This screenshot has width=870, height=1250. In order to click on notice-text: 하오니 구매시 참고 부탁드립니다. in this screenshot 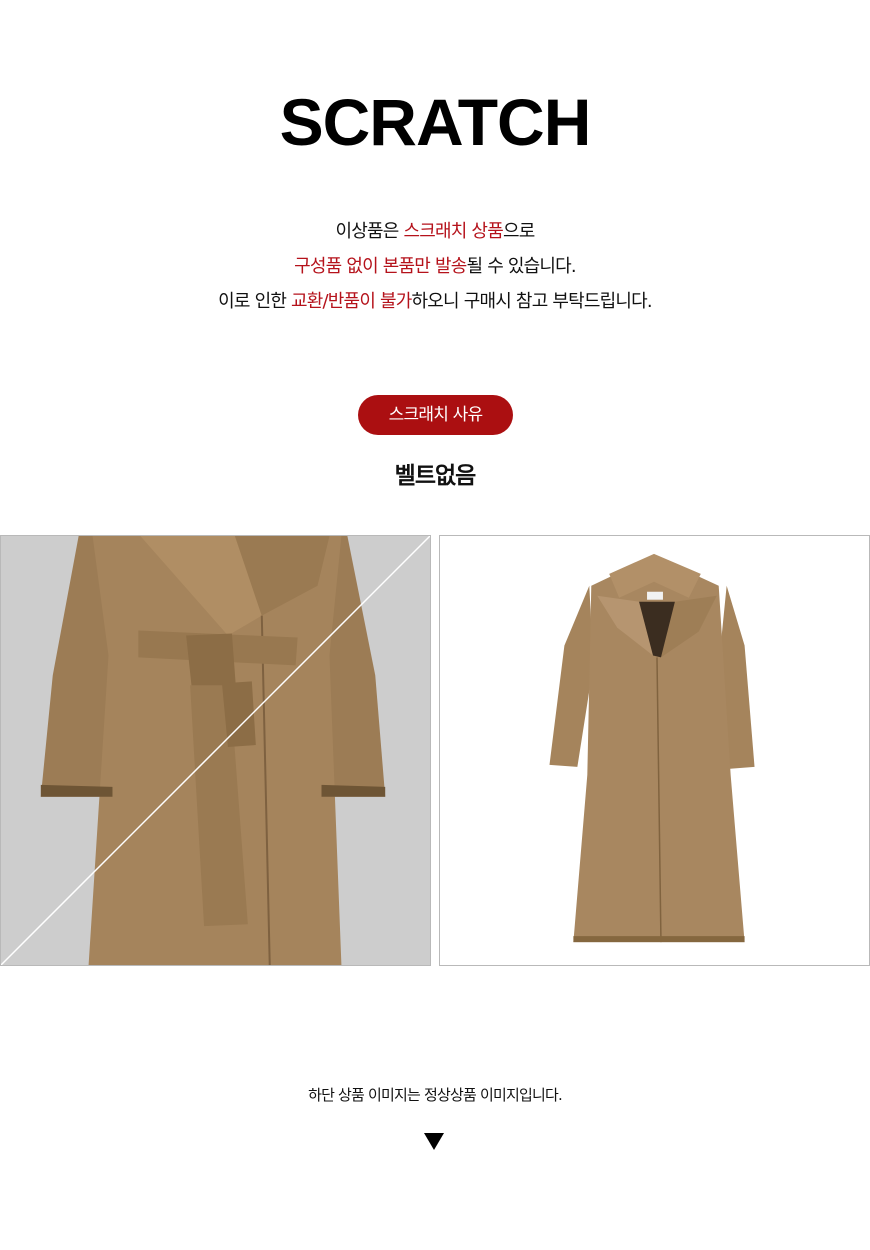, I will do `click(532, 301)`.